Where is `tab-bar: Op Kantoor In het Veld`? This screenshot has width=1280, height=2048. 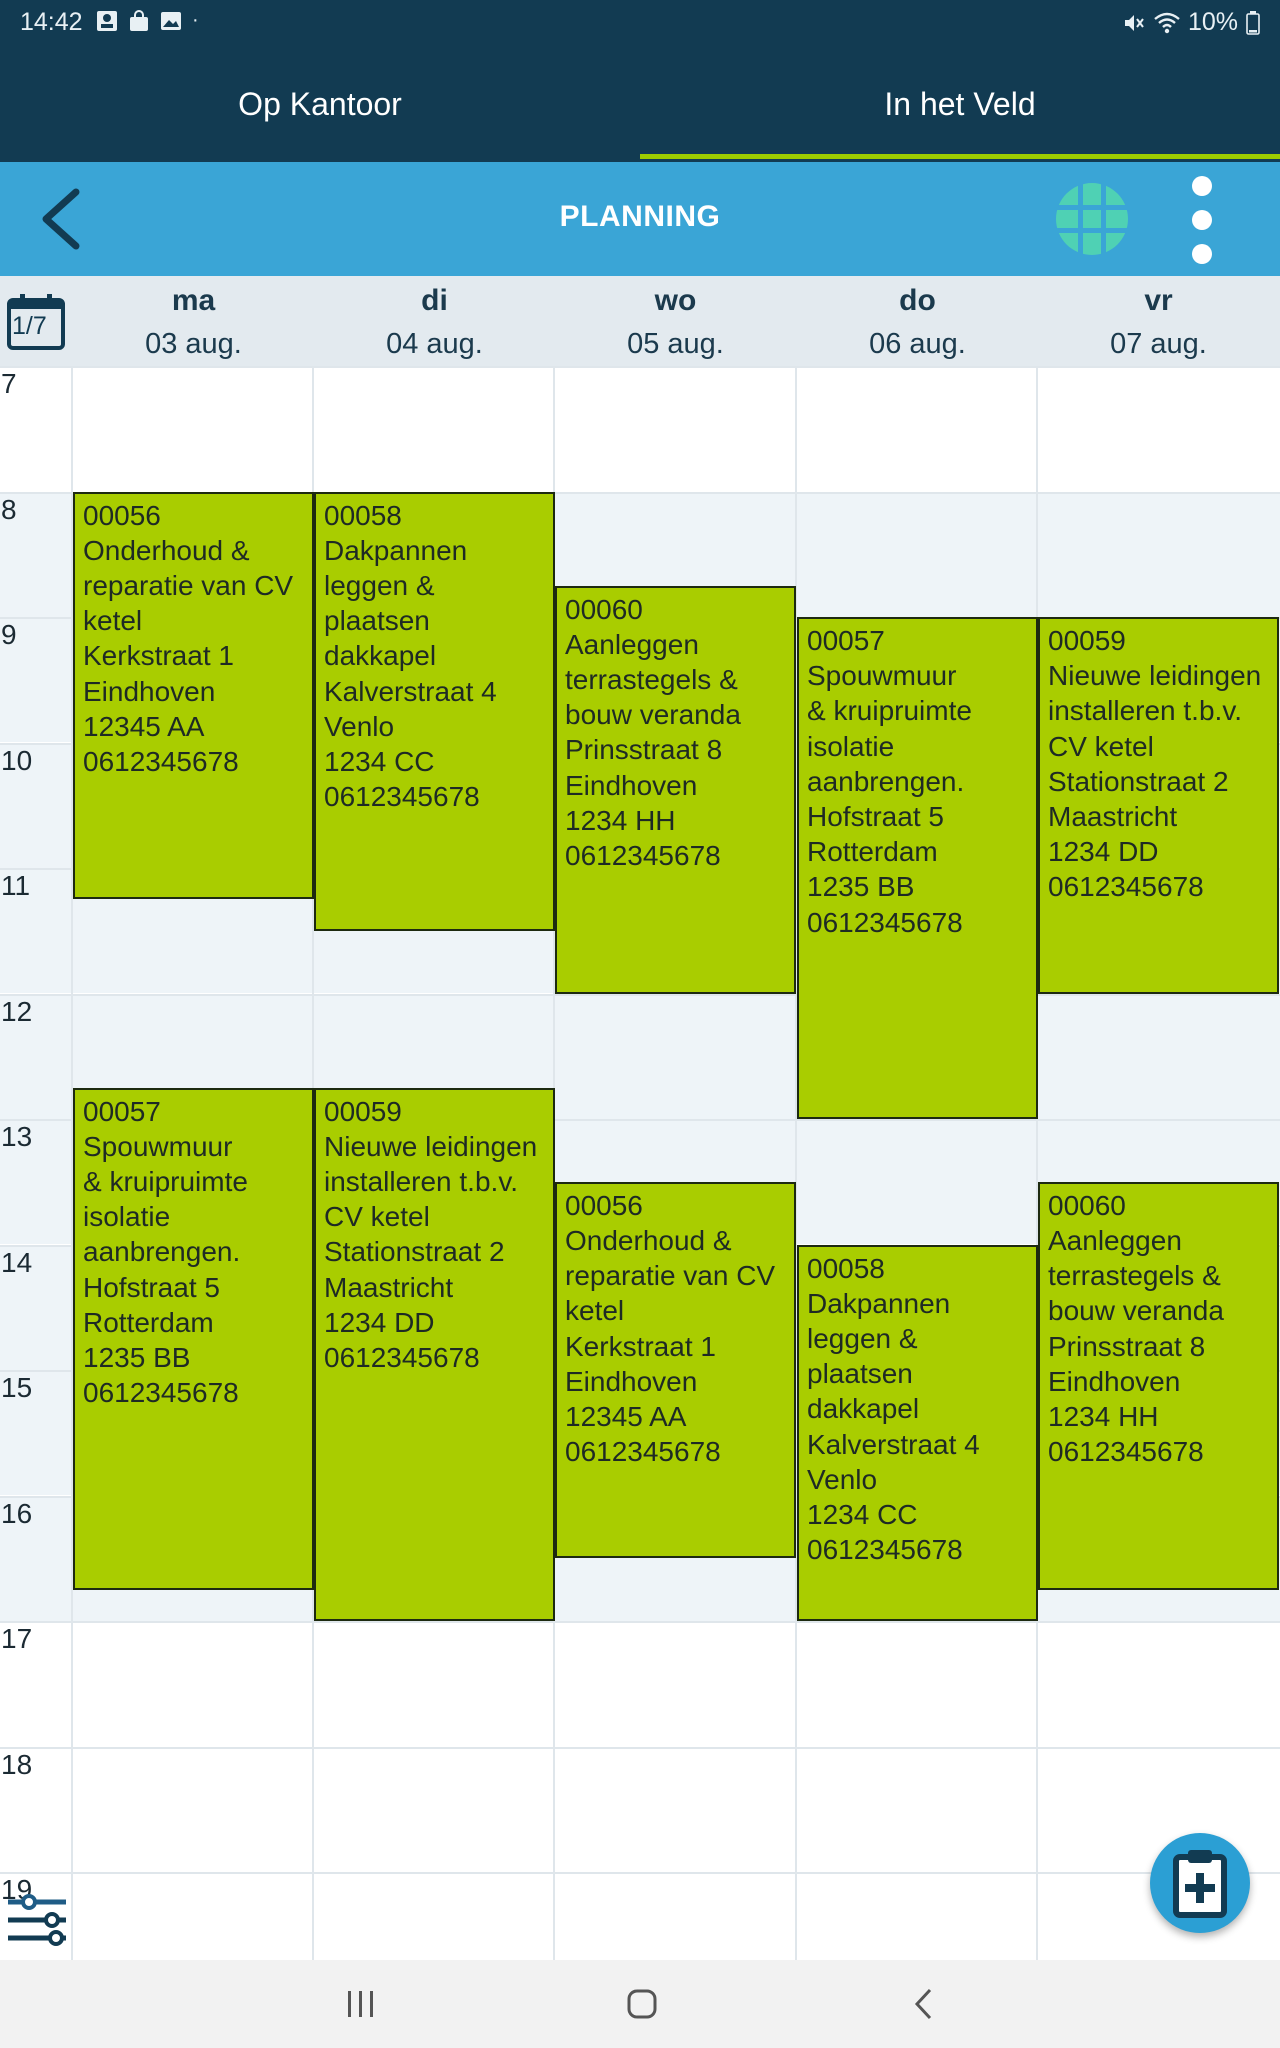 tab-bar: Op Kantoor In het Veld is located at coordinates (640, 104).